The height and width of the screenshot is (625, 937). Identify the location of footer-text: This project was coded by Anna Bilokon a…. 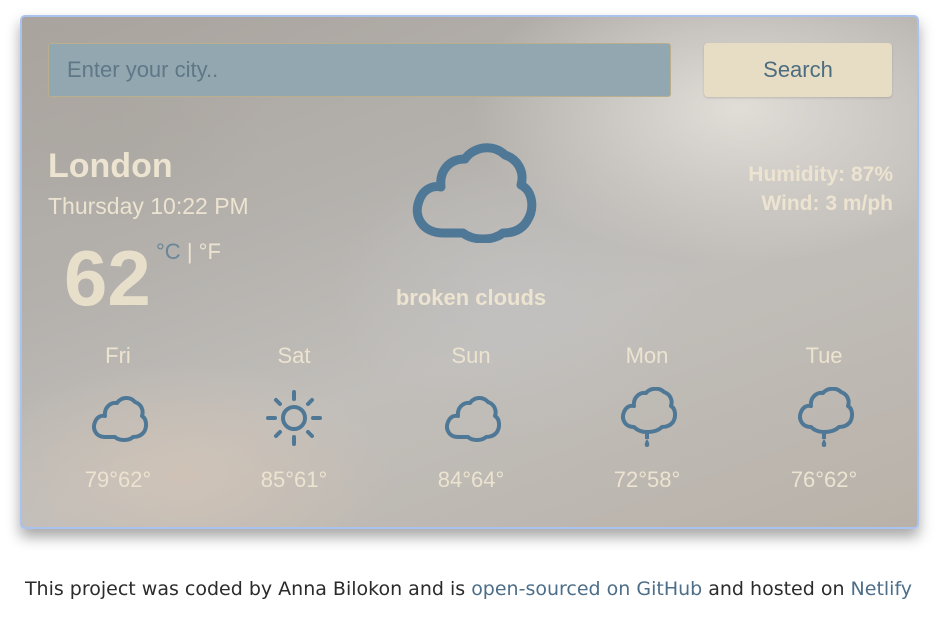
(248, 589).